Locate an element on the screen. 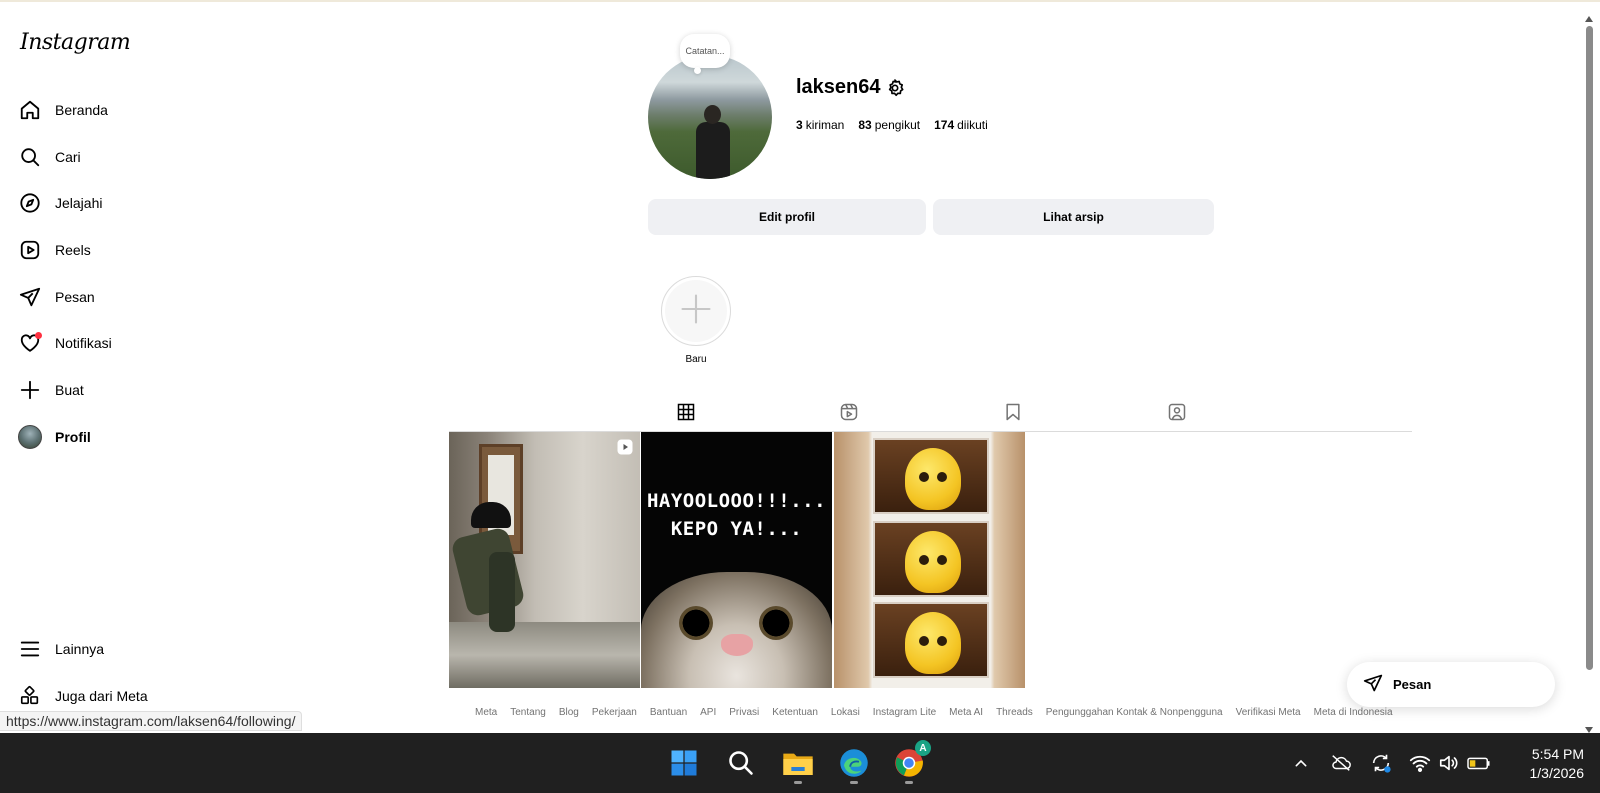  profile-stats: 3 kiriman 83 pengikut 174 diikuti is located at coordinates (892, 125).